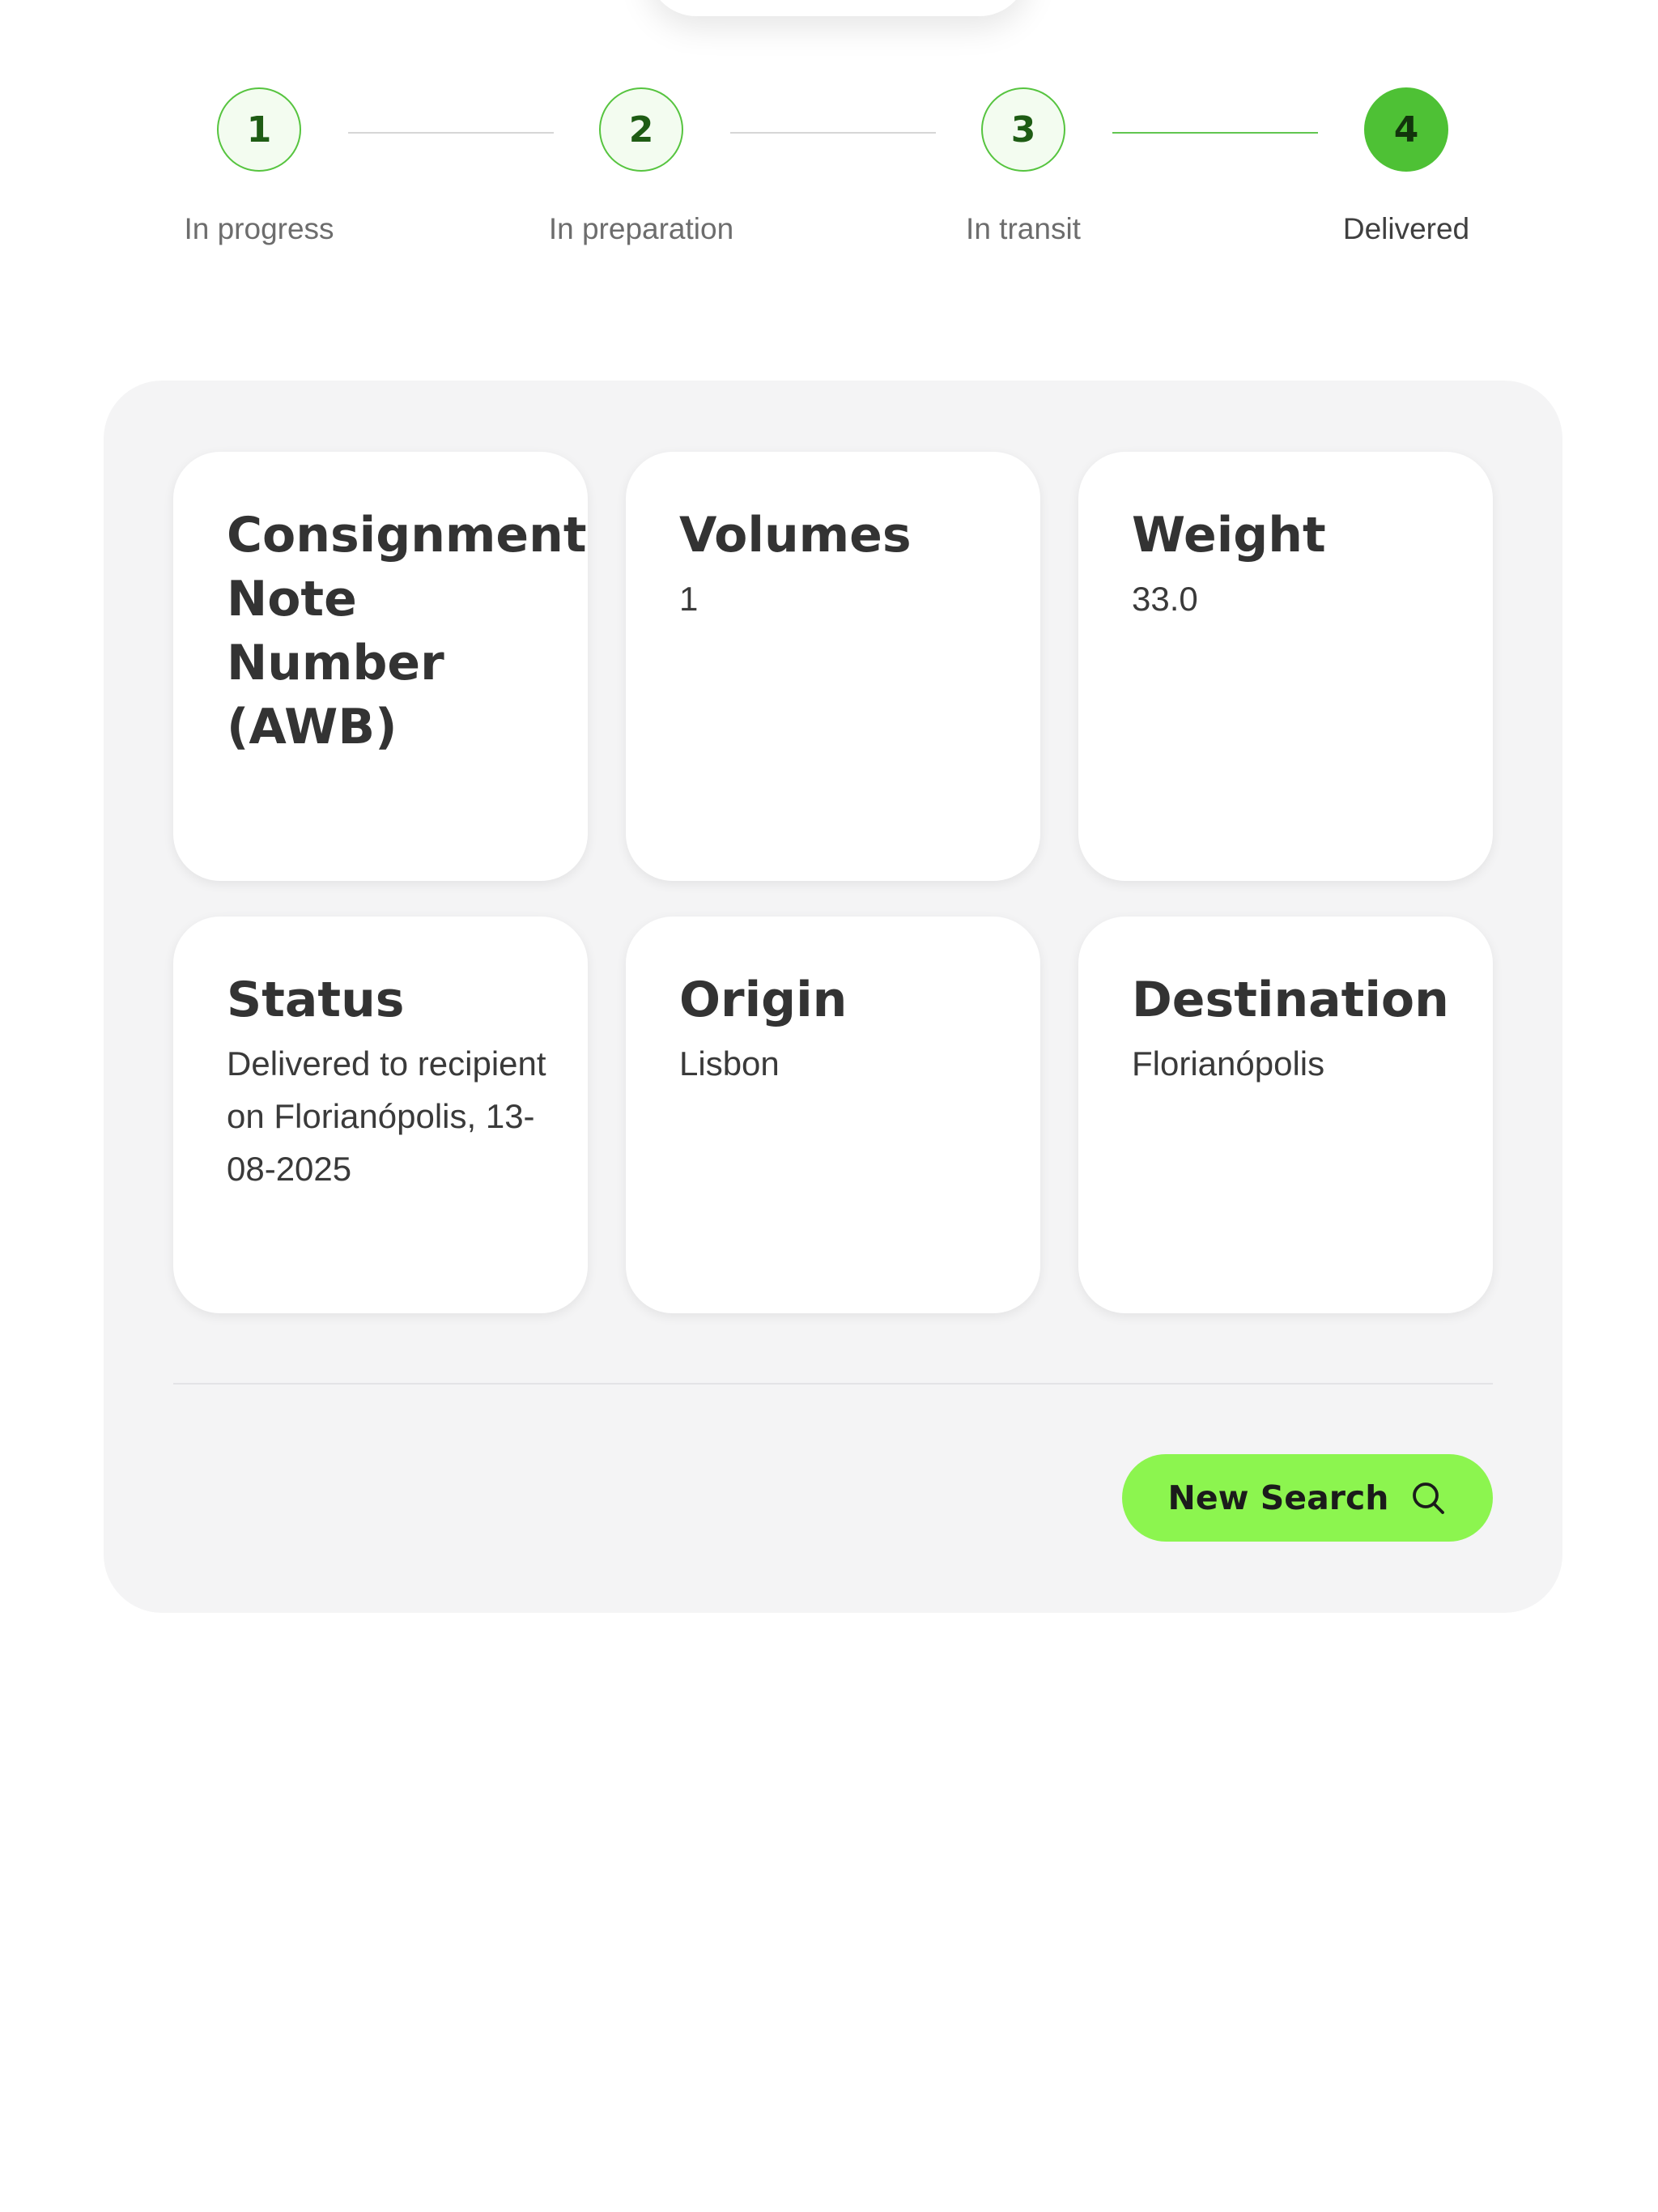  What do you see at coordinates (641, 130) in the screenshot?
I see `step-number: 2` at bounding box center [641, 130].